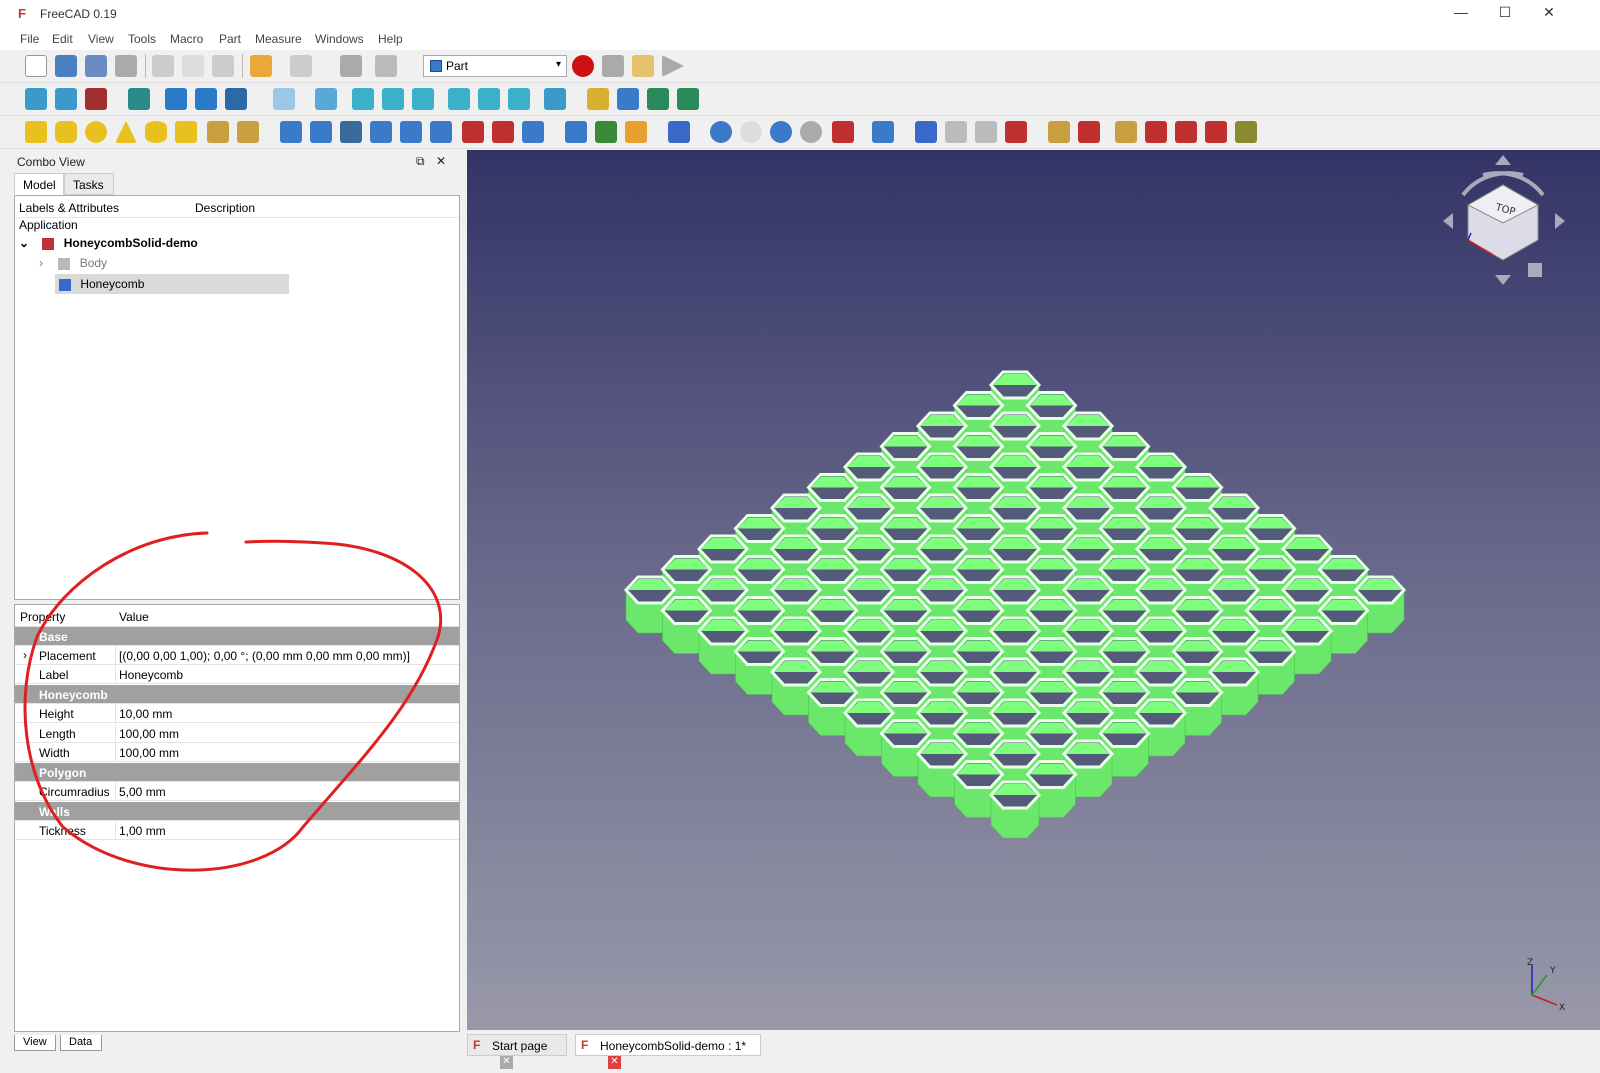 The height and width of the screenshot is (1073, 1600). Describe the element at coordinates (658, 99) in the screenshot. I see `link-icon` at that location.